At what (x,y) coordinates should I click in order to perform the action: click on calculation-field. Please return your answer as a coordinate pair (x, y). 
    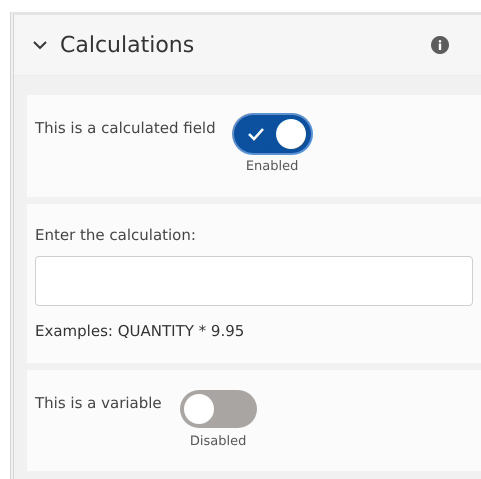
    Looking at the image, I should click on (254, 281).